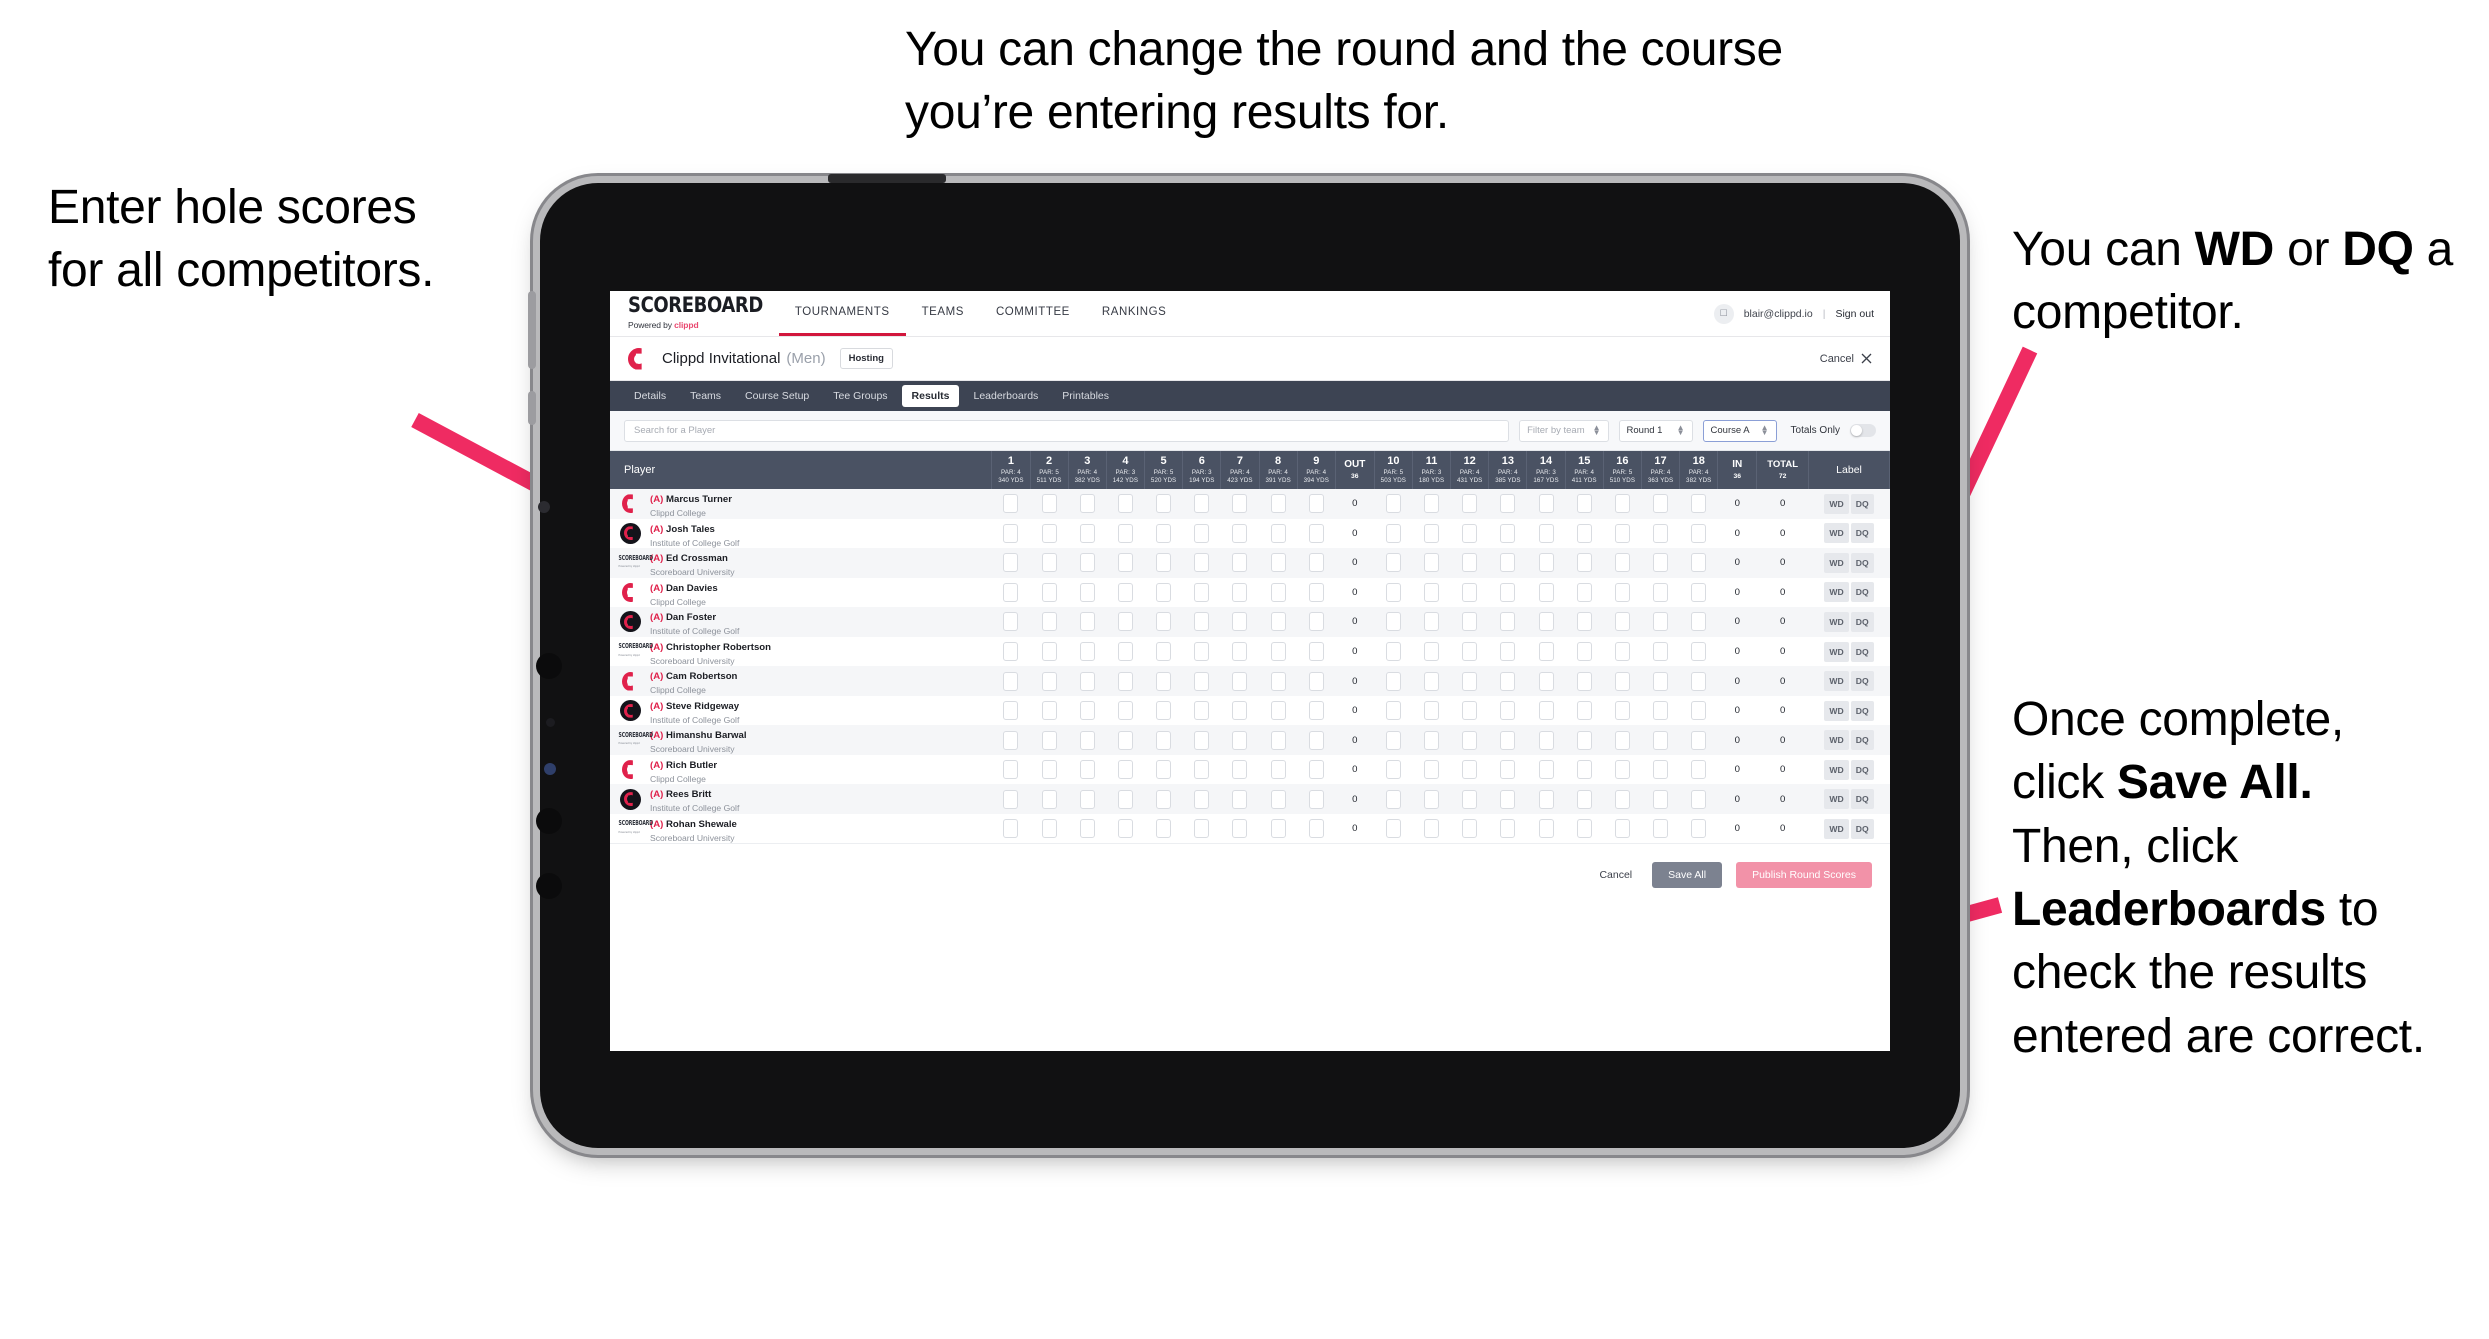  Describe the element at coordinates (1655, 430) in the screenshot. I see `round-select: Round 1 ▲ ▼` at that location.